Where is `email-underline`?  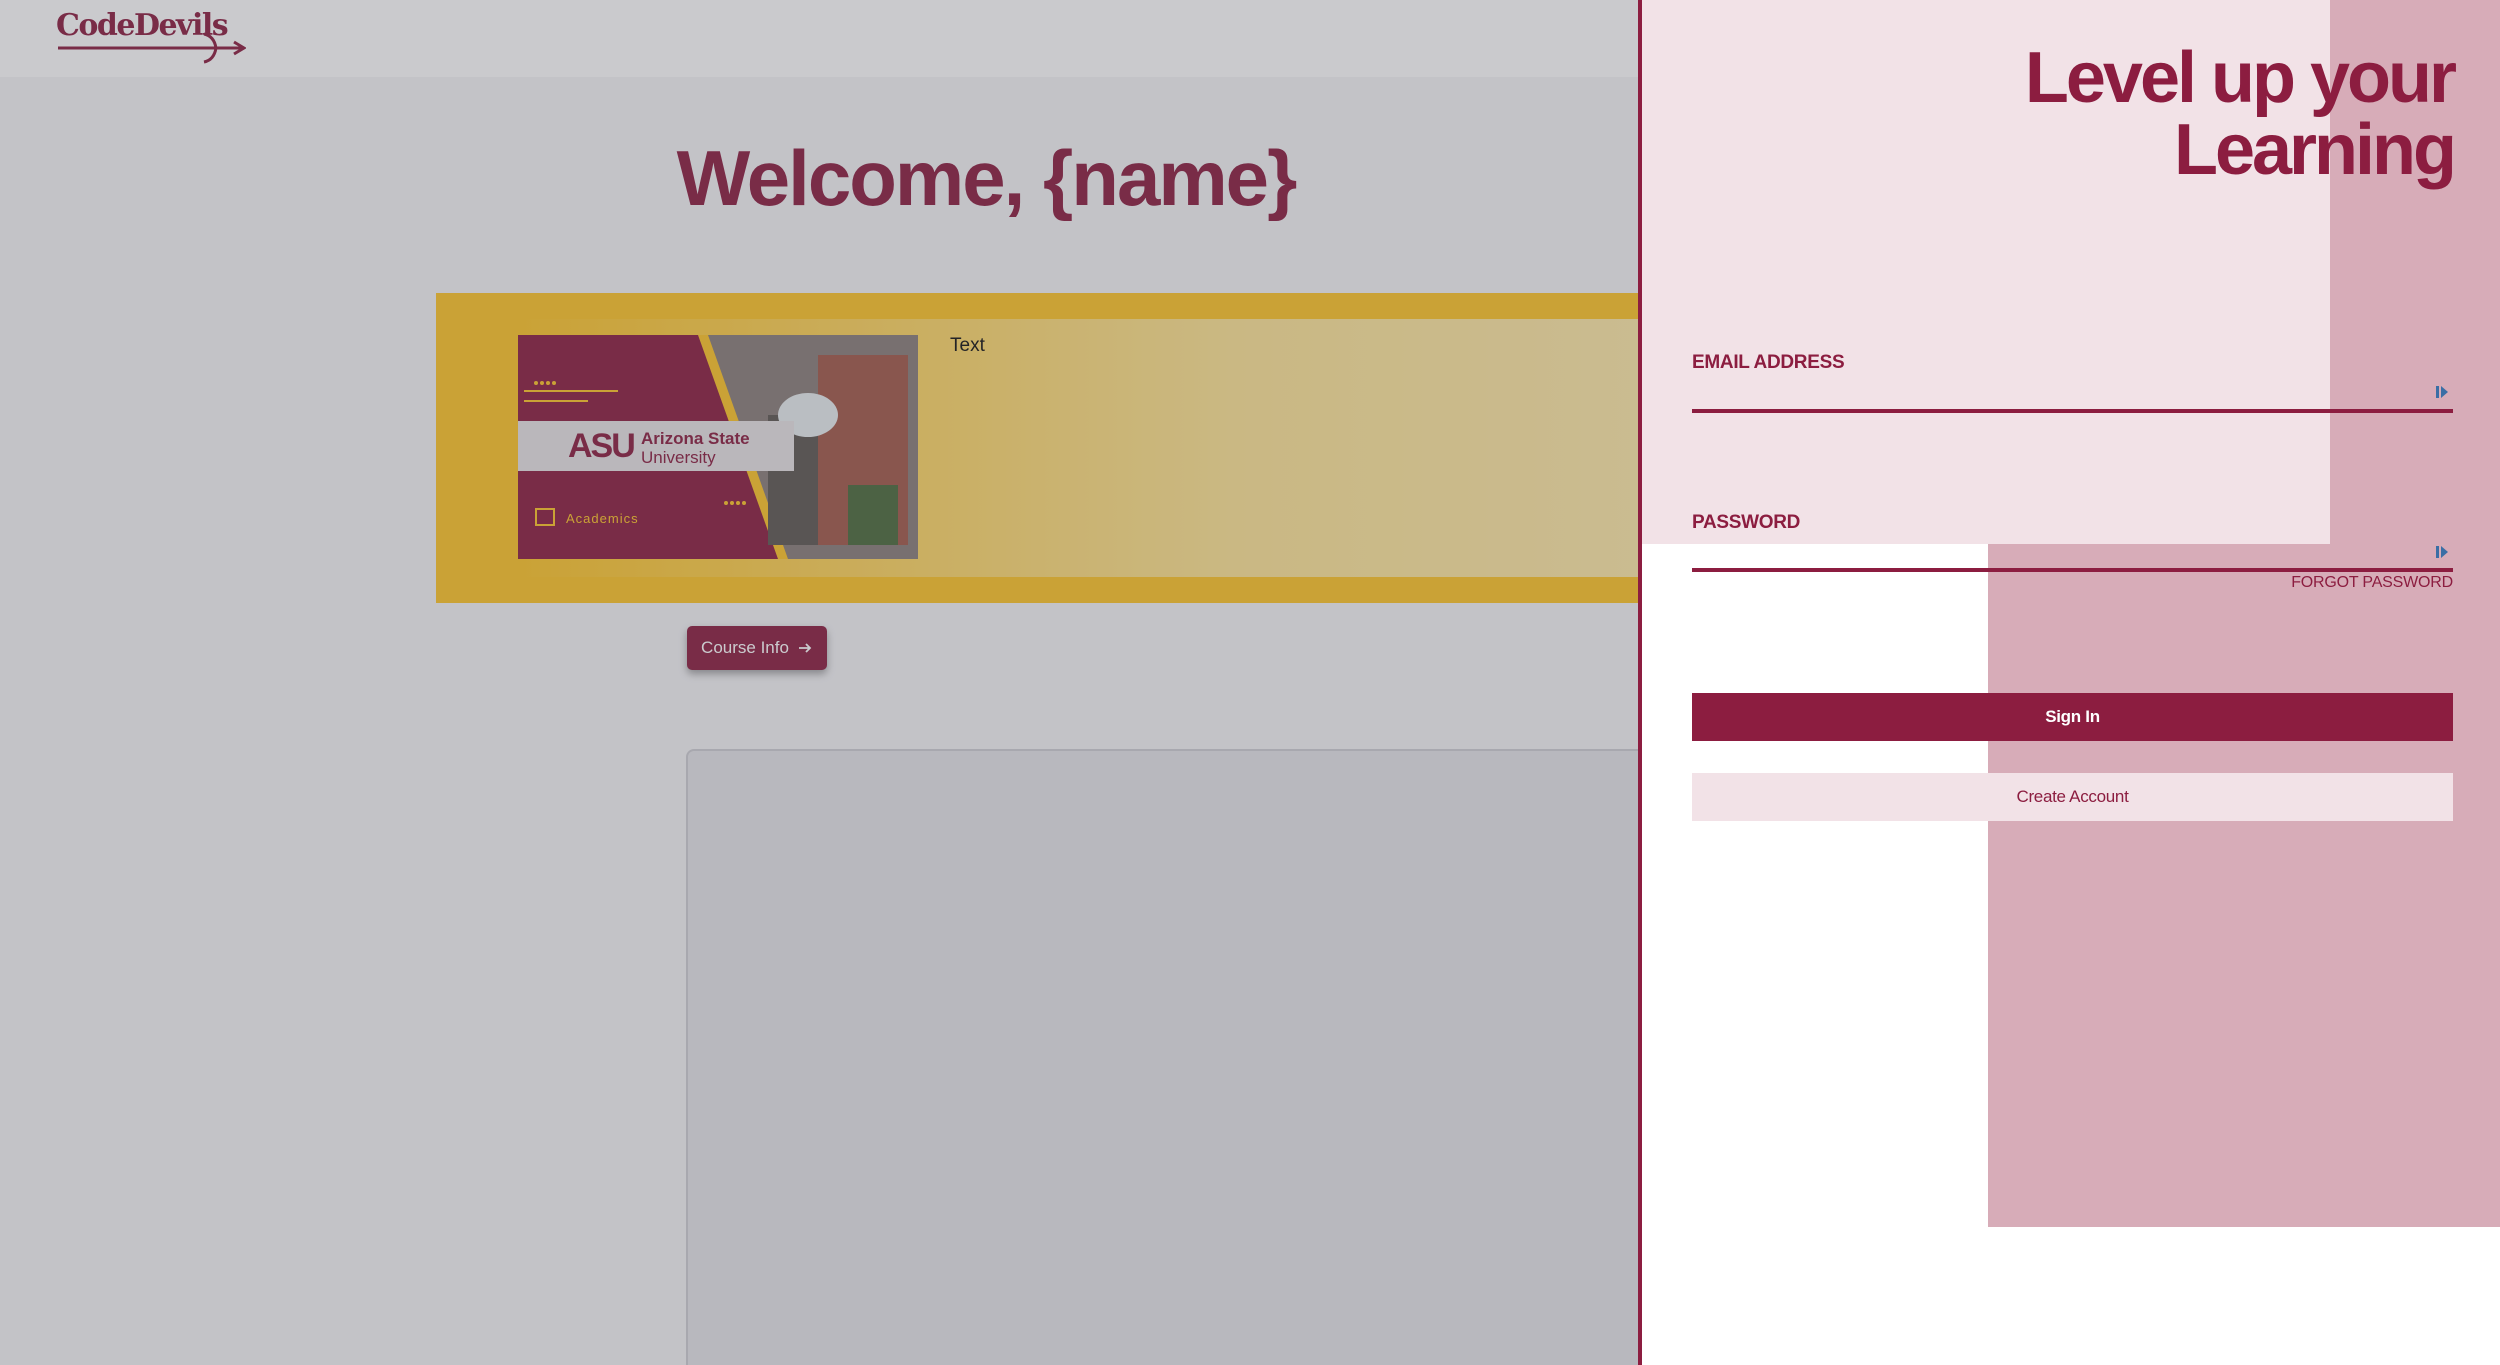 email-underline is located at coordinates (2072, 411).